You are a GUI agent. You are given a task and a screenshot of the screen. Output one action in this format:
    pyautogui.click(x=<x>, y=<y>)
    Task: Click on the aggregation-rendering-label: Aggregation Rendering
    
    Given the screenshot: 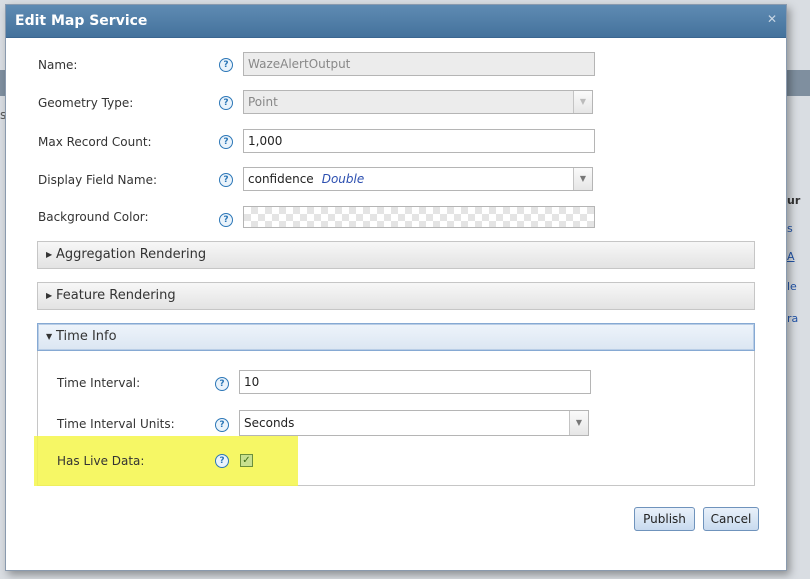 What is the action you would take?
    pyautogui.click(x=131, y=254)
    